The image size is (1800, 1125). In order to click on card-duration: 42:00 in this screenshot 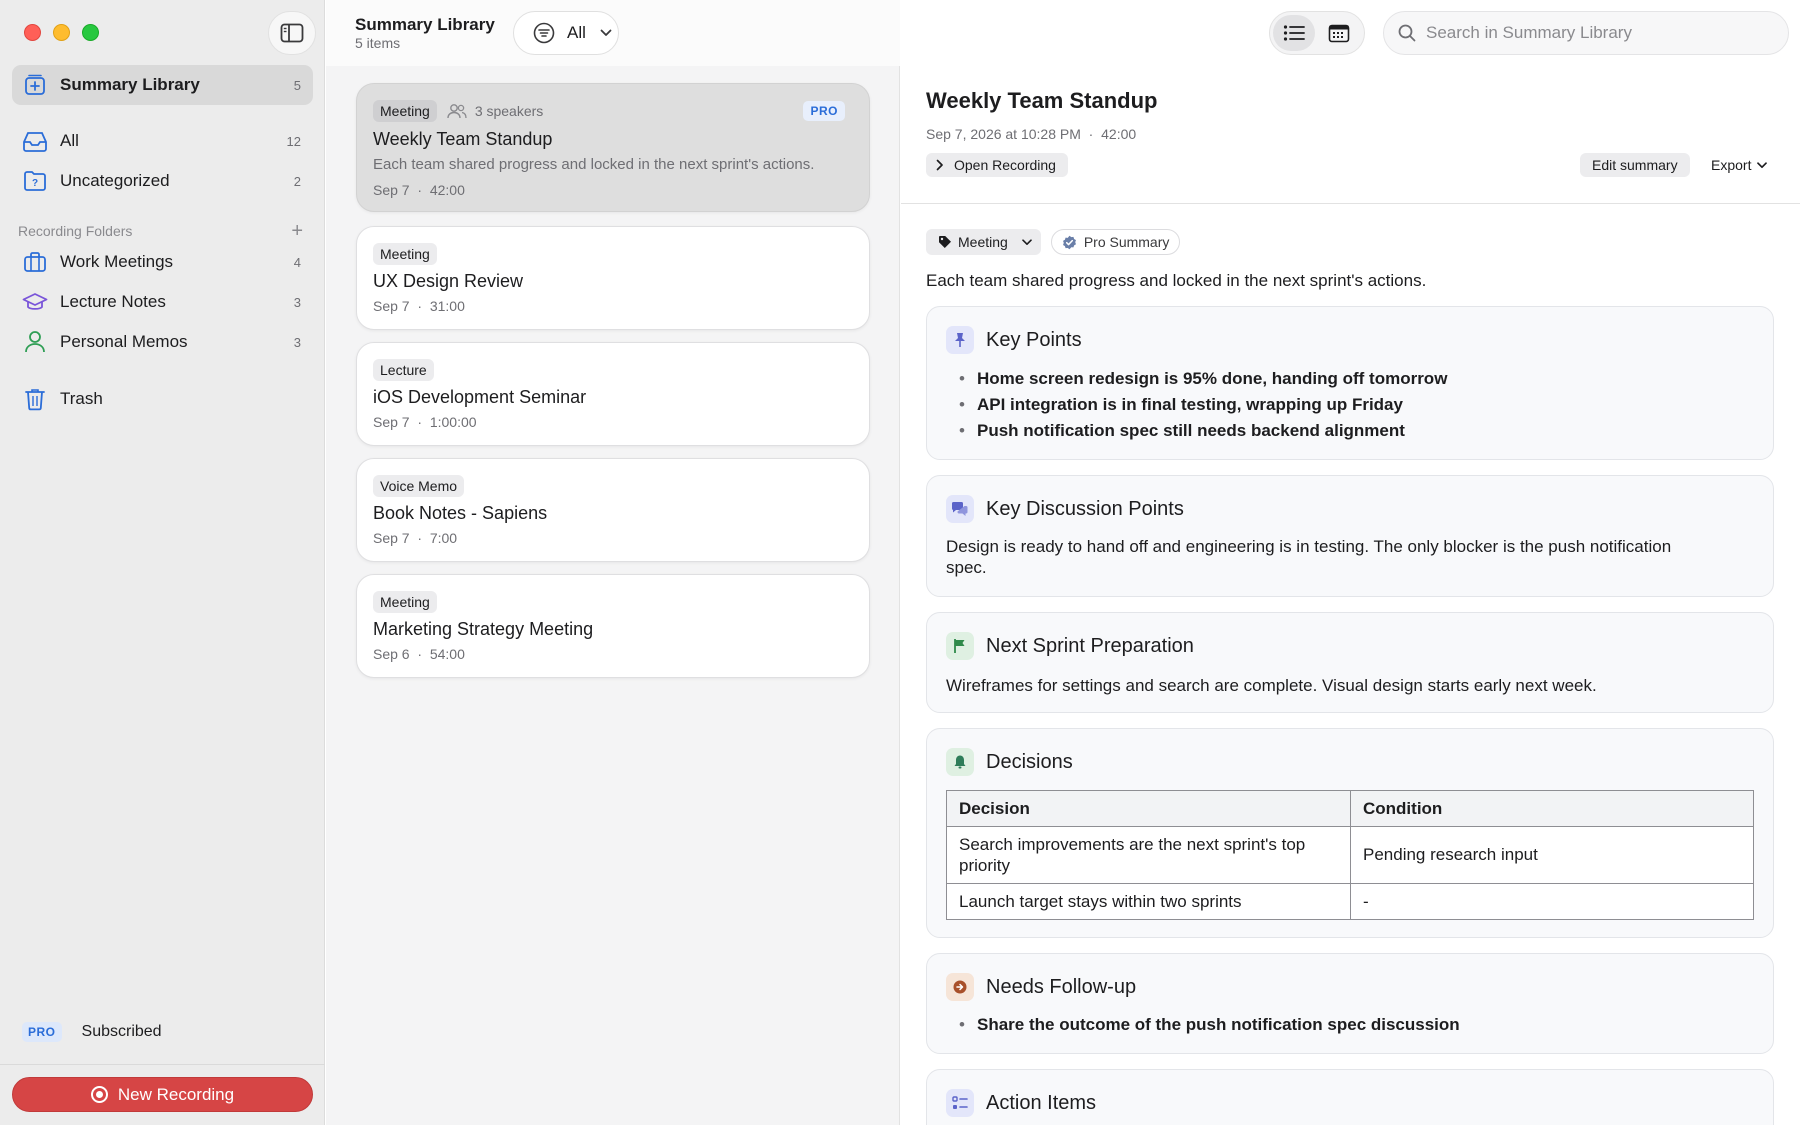, I will do `click(447, 190)`.